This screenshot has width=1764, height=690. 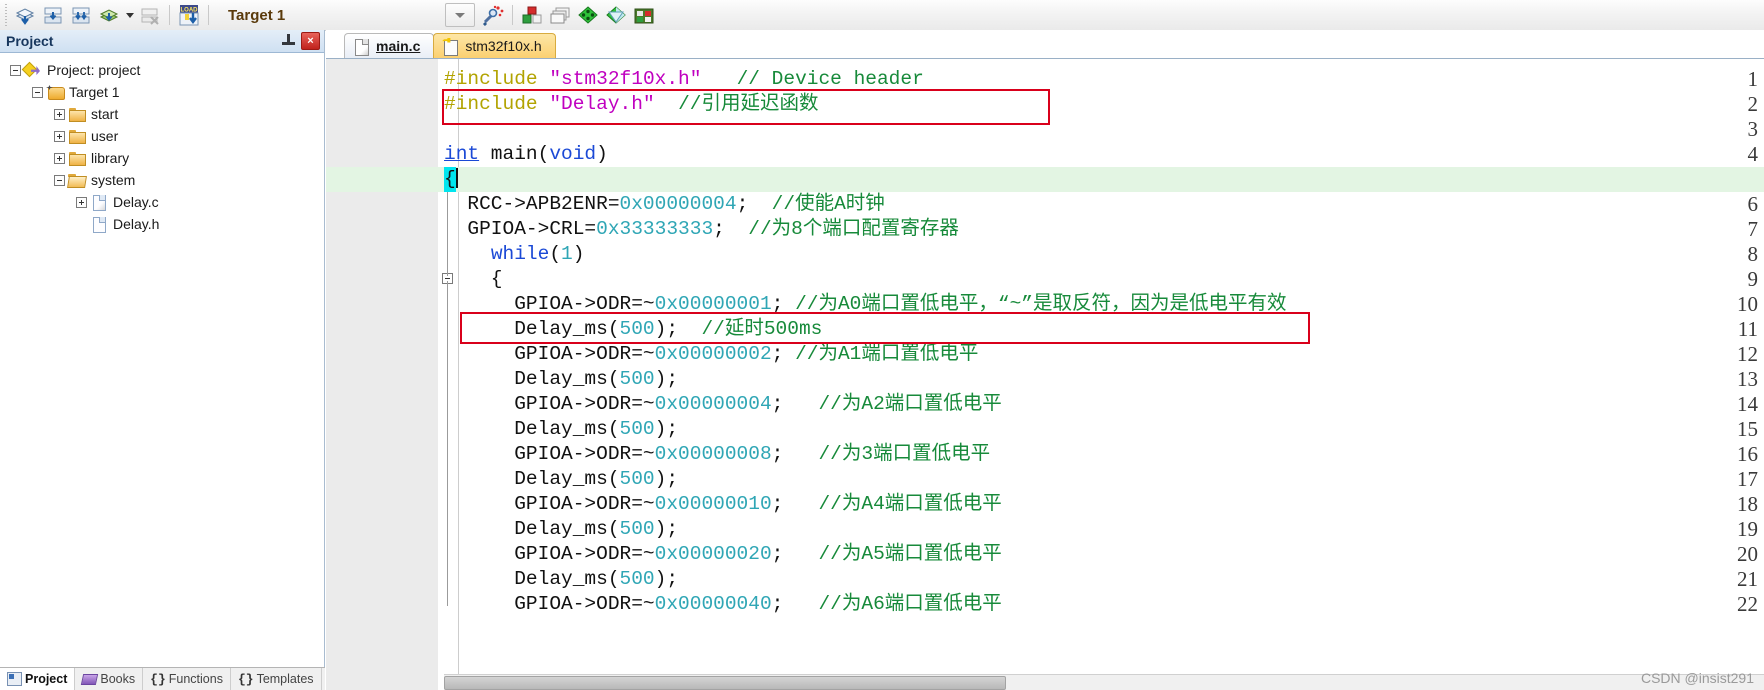 I want to click on code-line: int main(void), so click(x=526, y=154).